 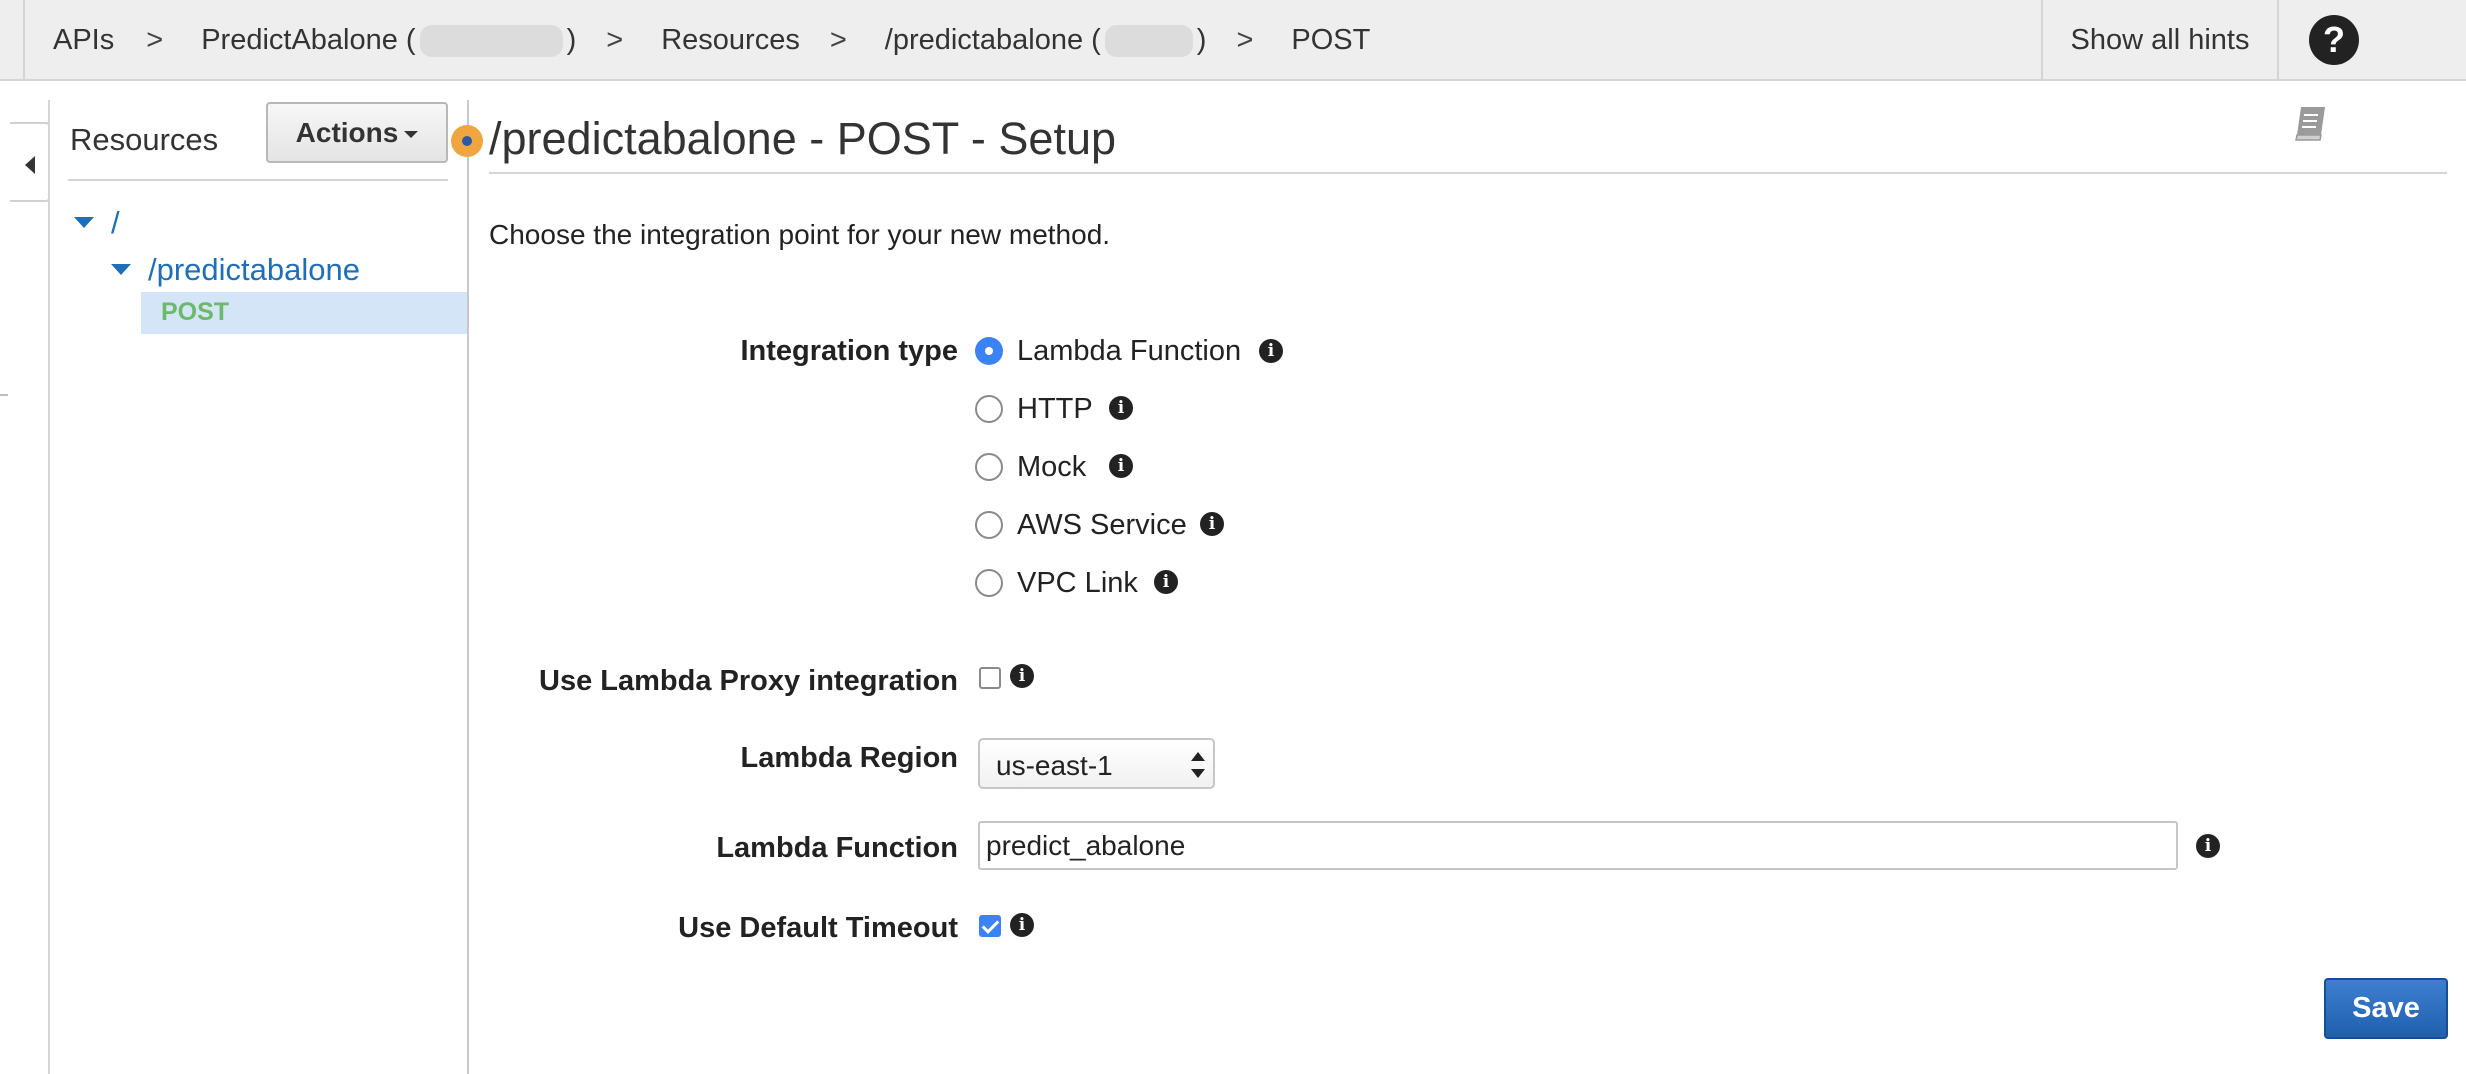 I want to click on tree-item-root: /, so click(x=115, y=223).